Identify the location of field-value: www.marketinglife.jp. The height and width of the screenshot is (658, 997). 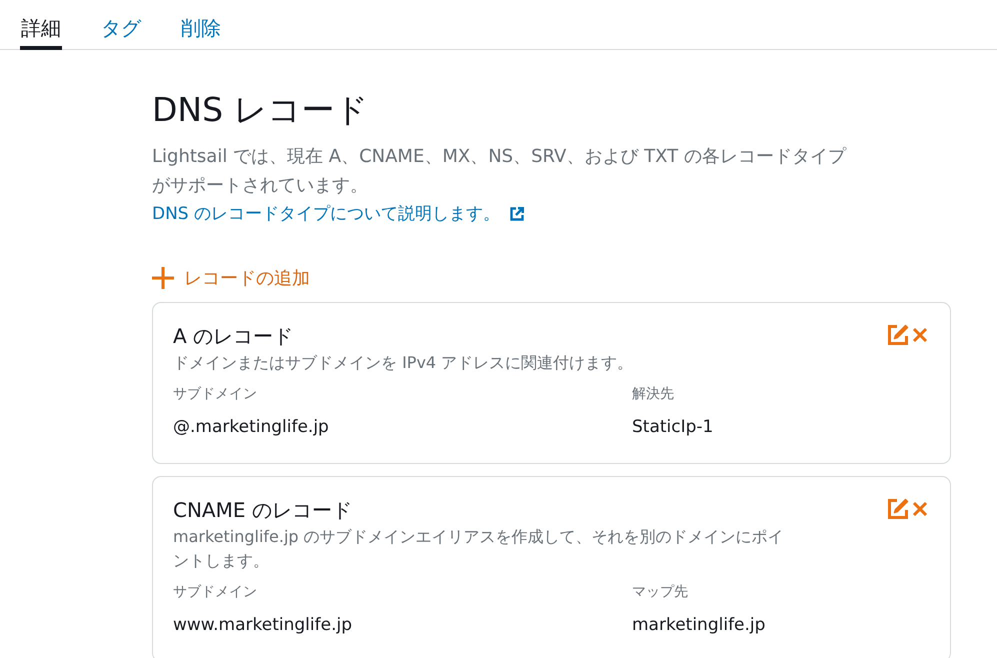
(262, 625).